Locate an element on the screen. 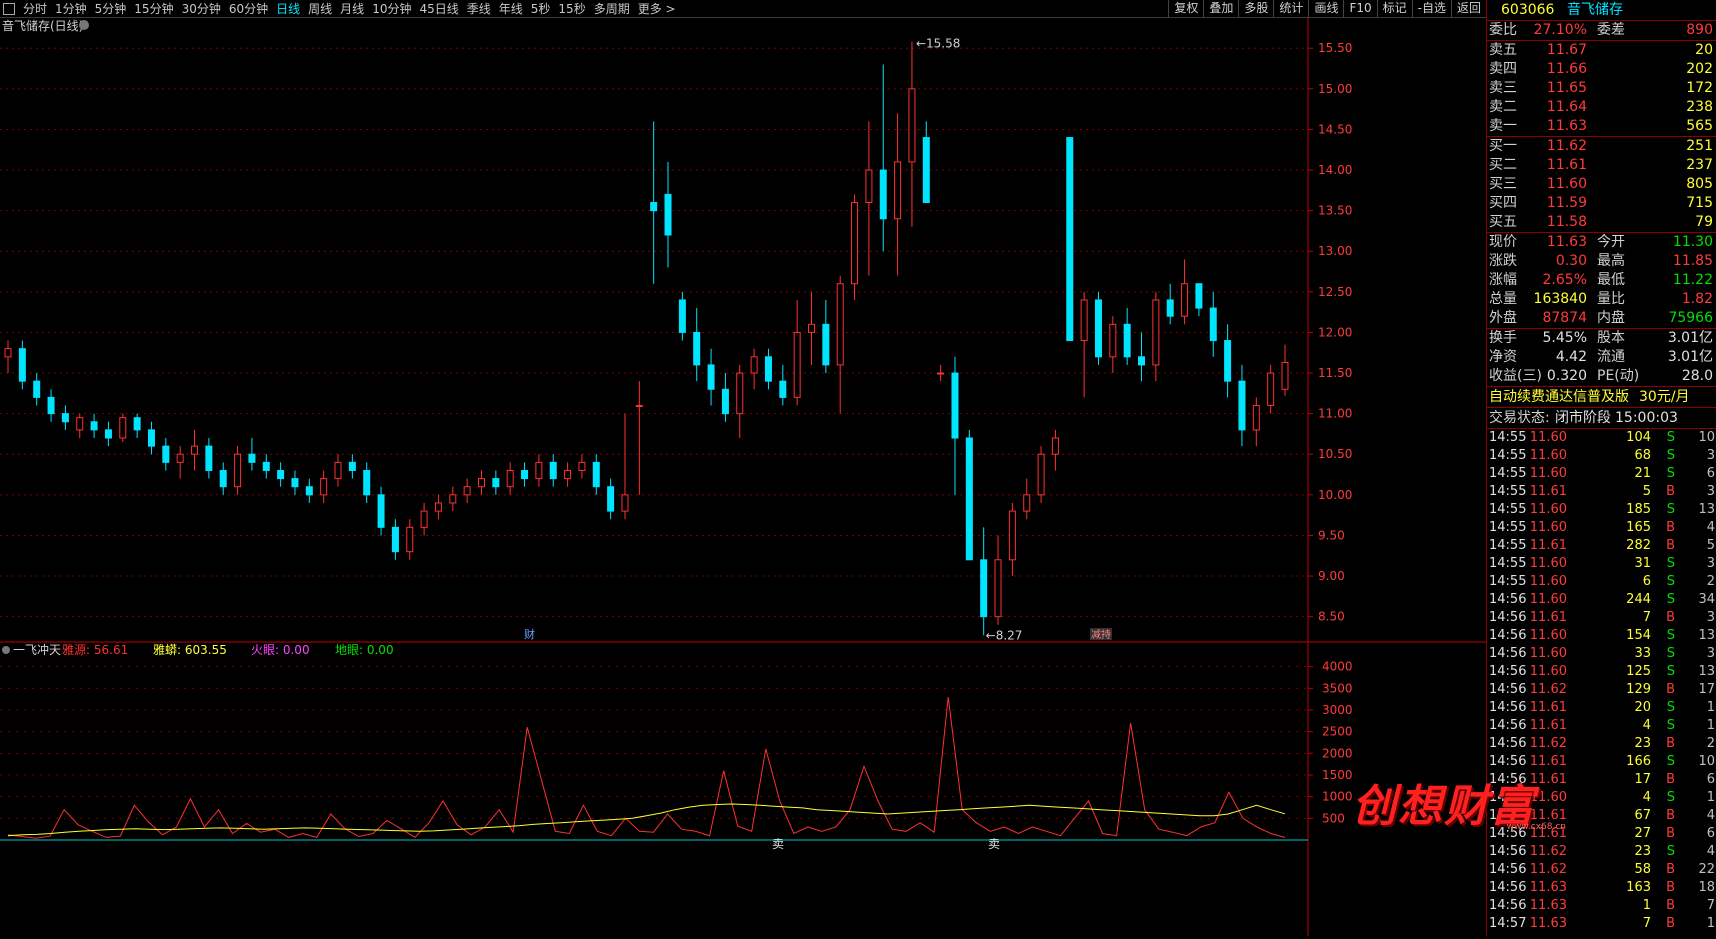 The height and width of the screenshot is (939, 1716). tick-row: 14:56 11.61 7 B 3 is located at coordinates (1601, 618).